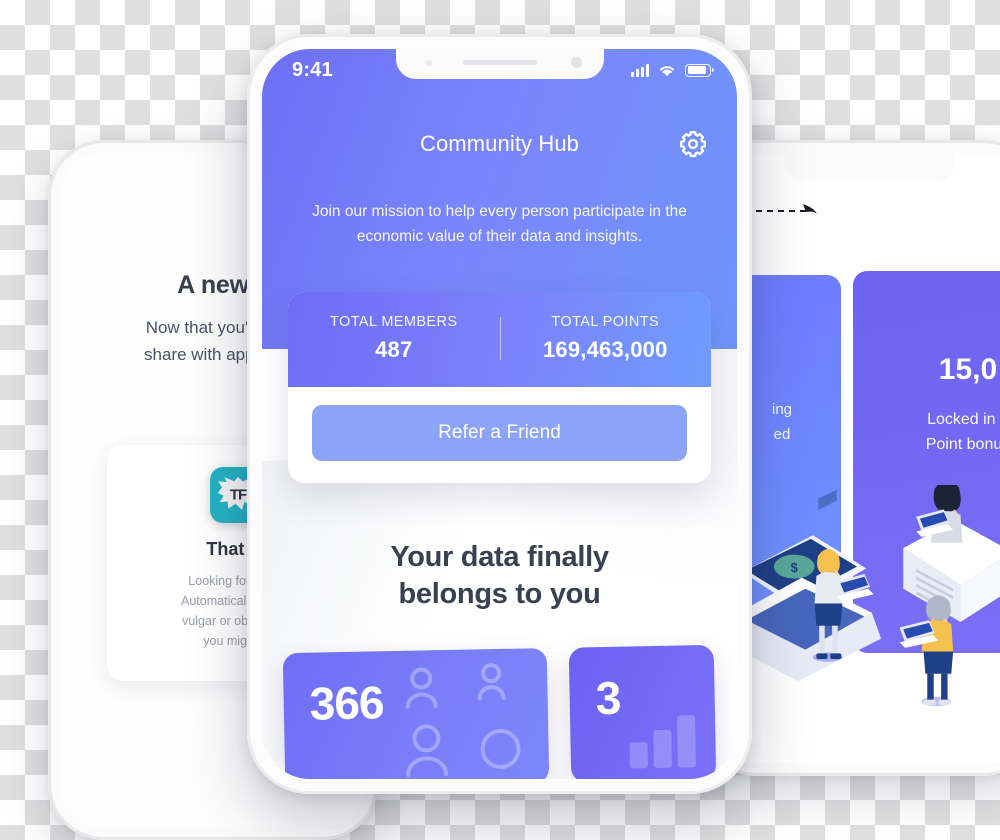  I want to click on stat-total-members: TOTAL MEMBERS 487, so click(394, 338).